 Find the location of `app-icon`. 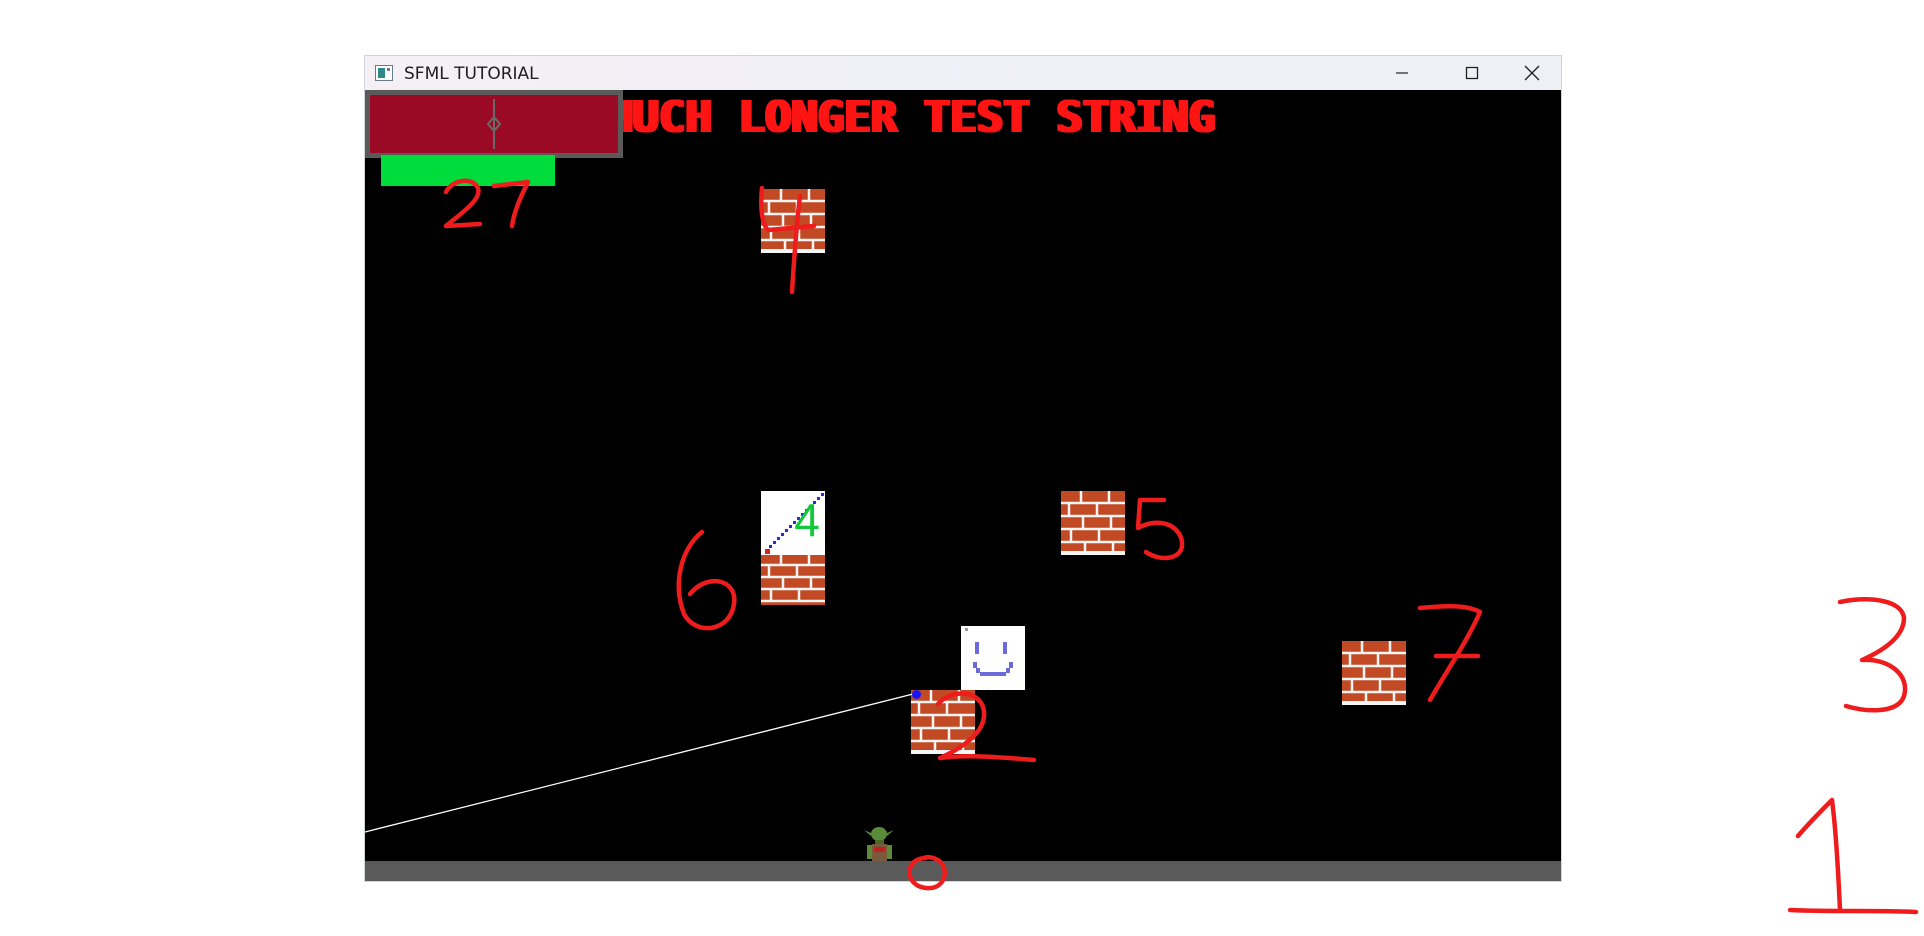

app-icon is located at coordinates (384, 73).